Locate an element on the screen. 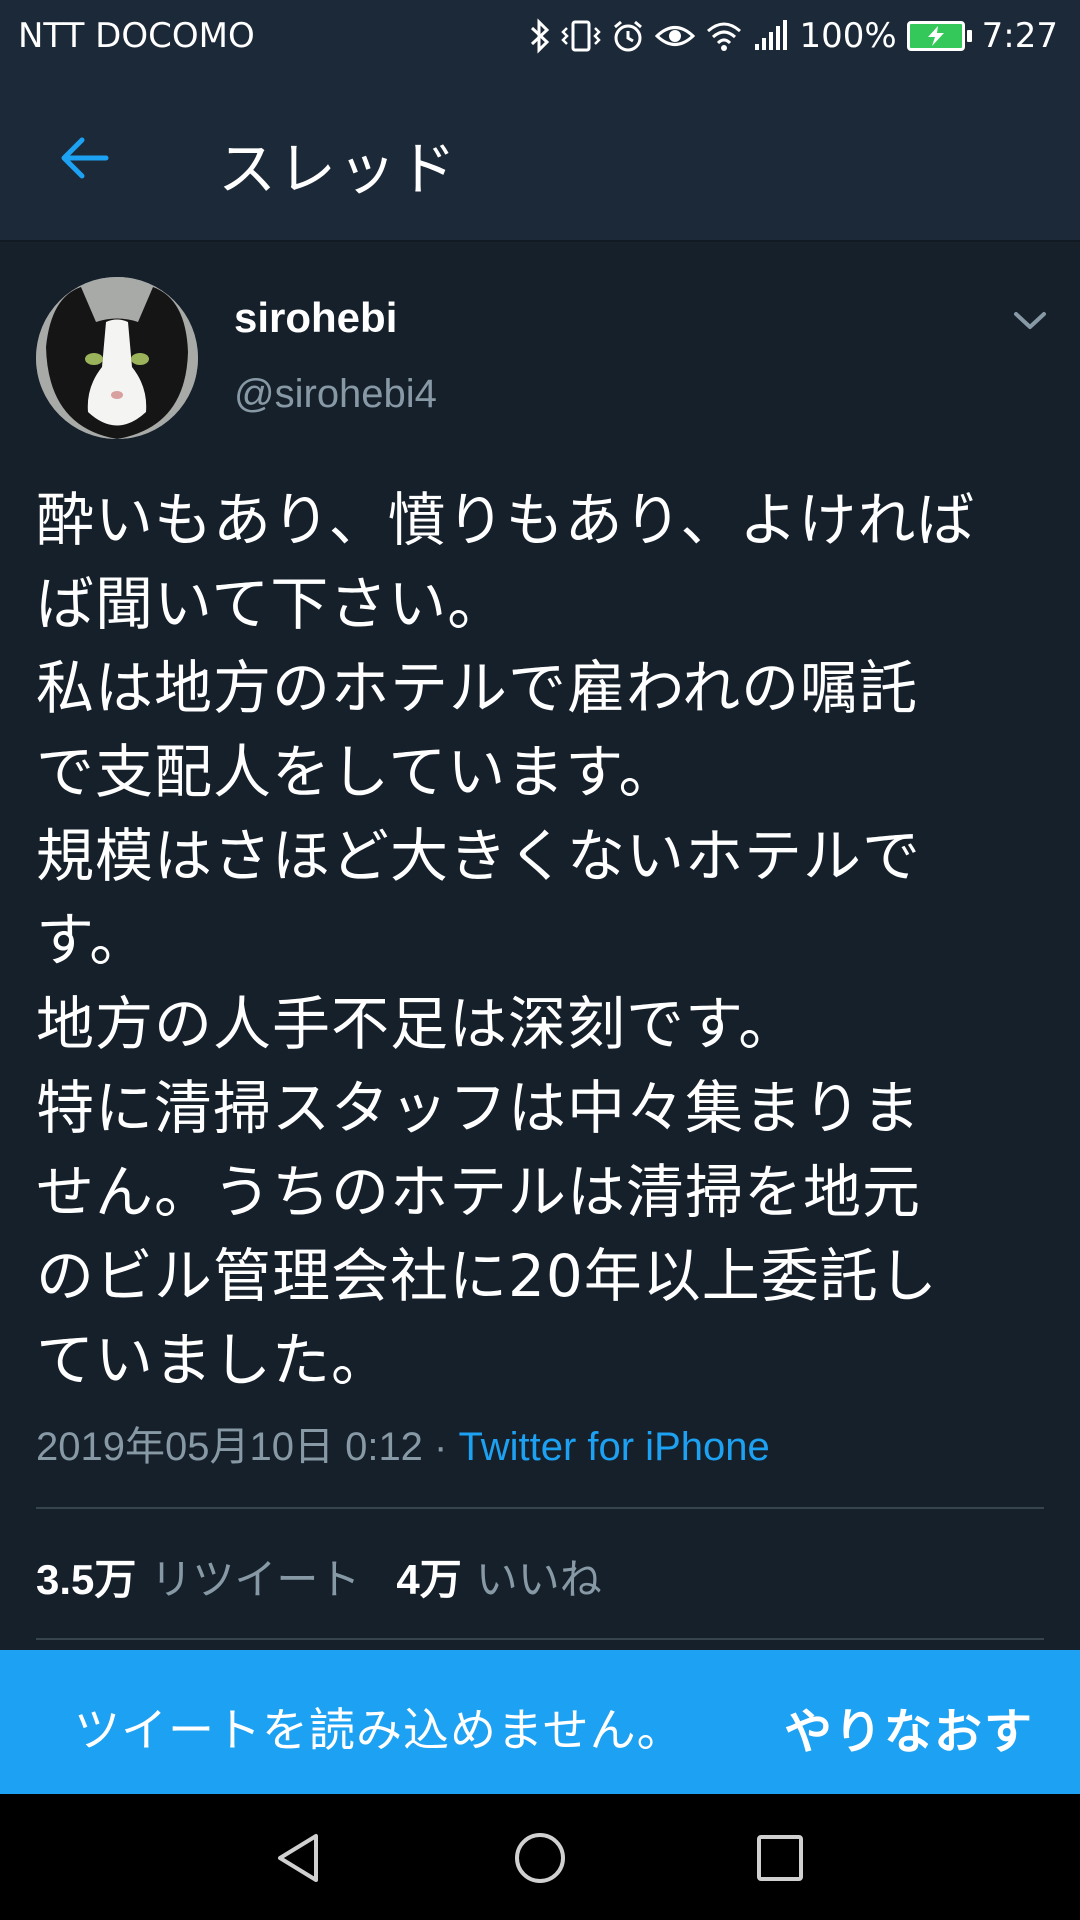 This screenshot has height=1920, width=1080. battery-percent: 100% is located at coordinates (848, 36).